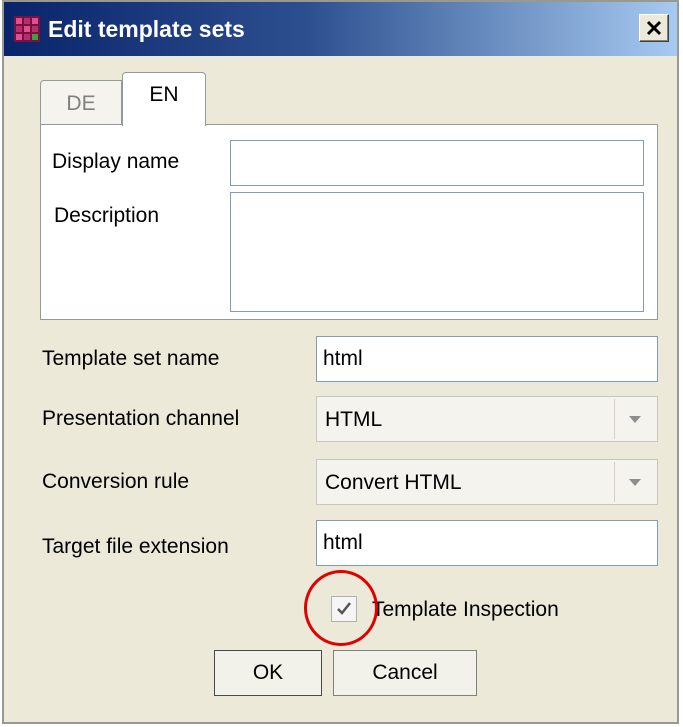  What do you see at coordinates (116, 161) in the screenshot?
I see `display-name-label: Display name` at bounding box center [116, 161].